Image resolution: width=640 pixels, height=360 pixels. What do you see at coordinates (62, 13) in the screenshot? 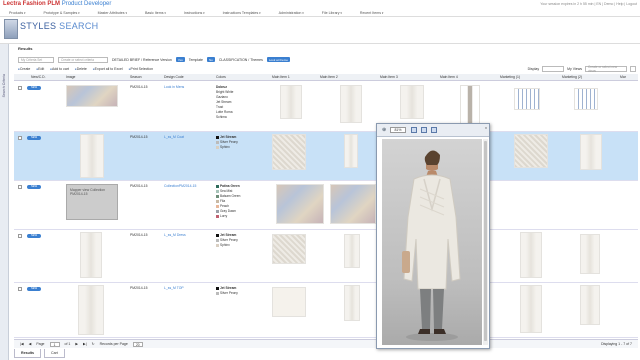
I see `menu-prototype: Prototype & Samples` at bounding box center [62, 13].